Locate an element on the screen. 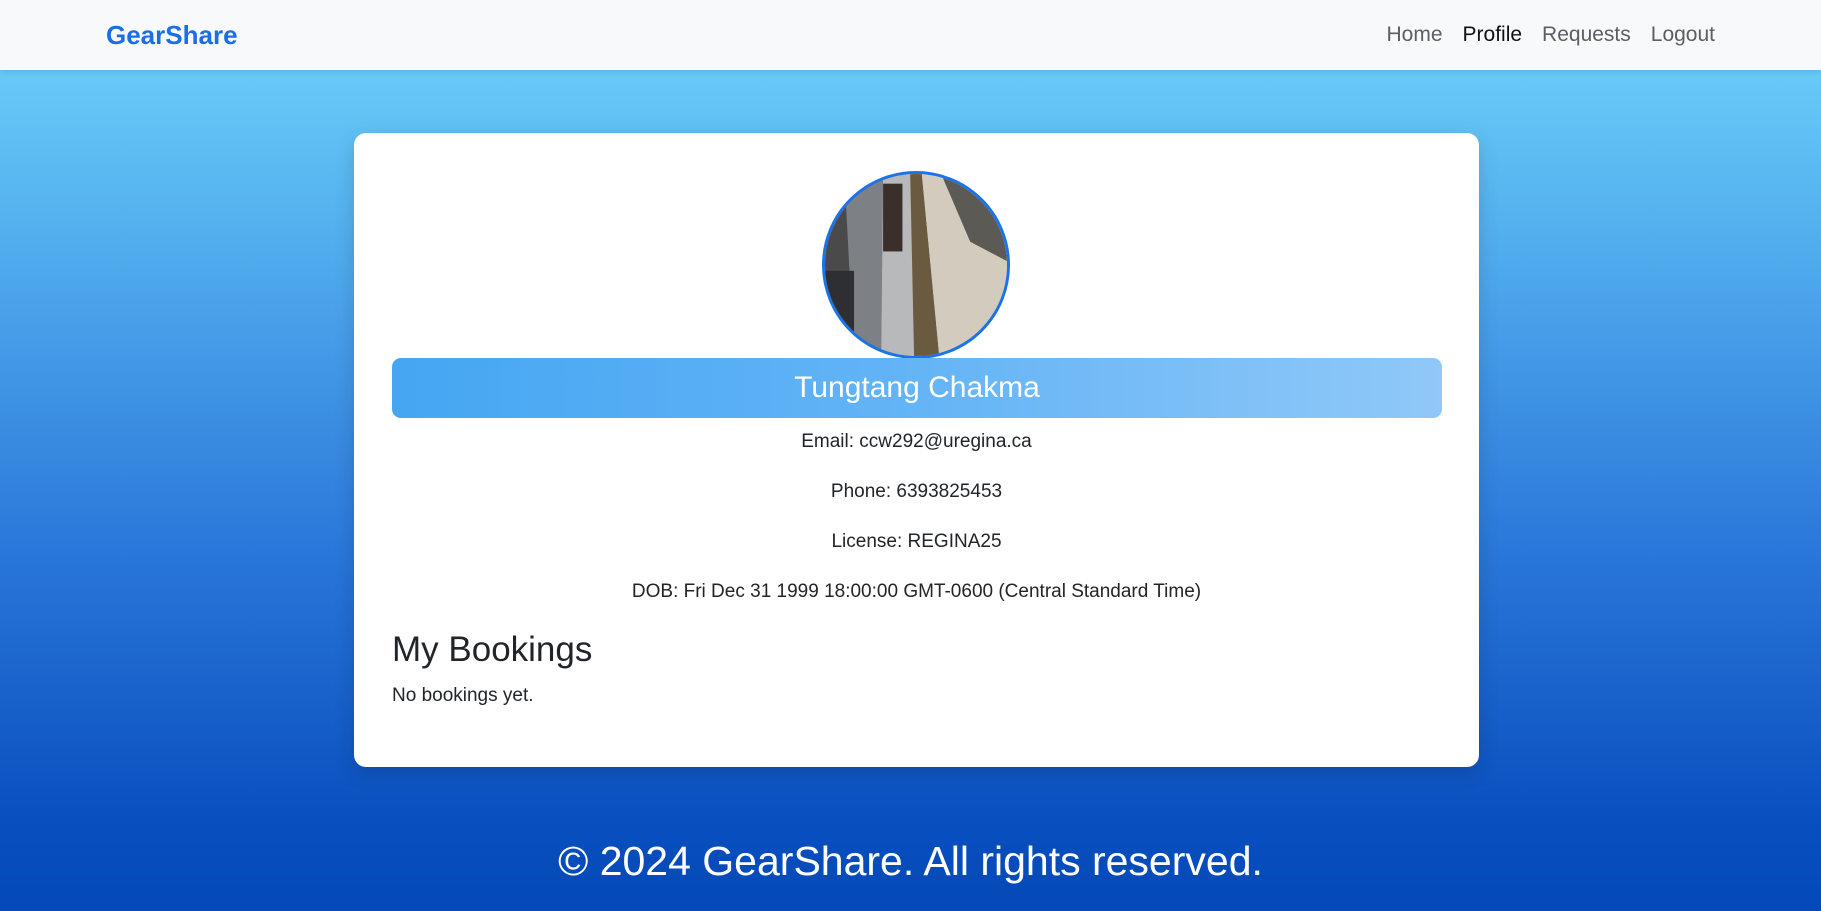  nav-link-profile: Profile is located at coordinates (1493, 35).